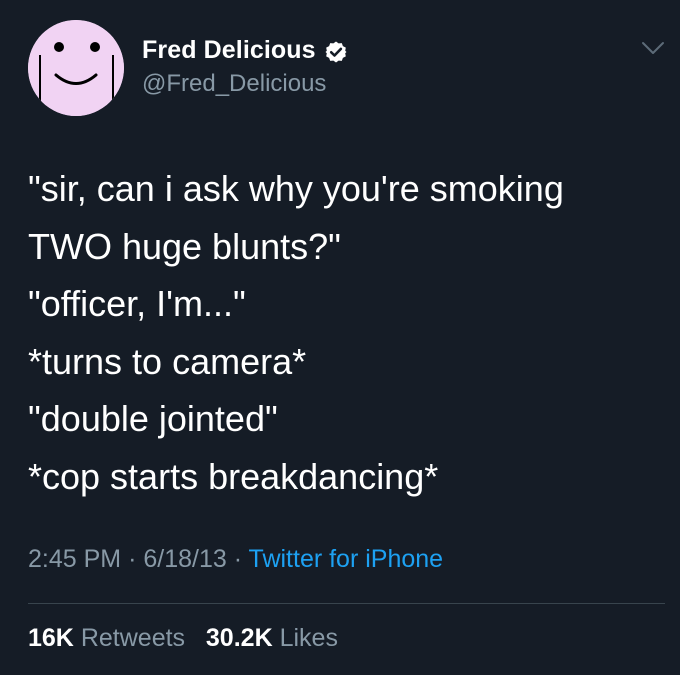 This screenshot has width=680, height=675. What do you see at coordinates (233, 476) in the screenshot?
I see `tweet-text-line: *cop starts breakdancing*` at bounding box center [233, 476].